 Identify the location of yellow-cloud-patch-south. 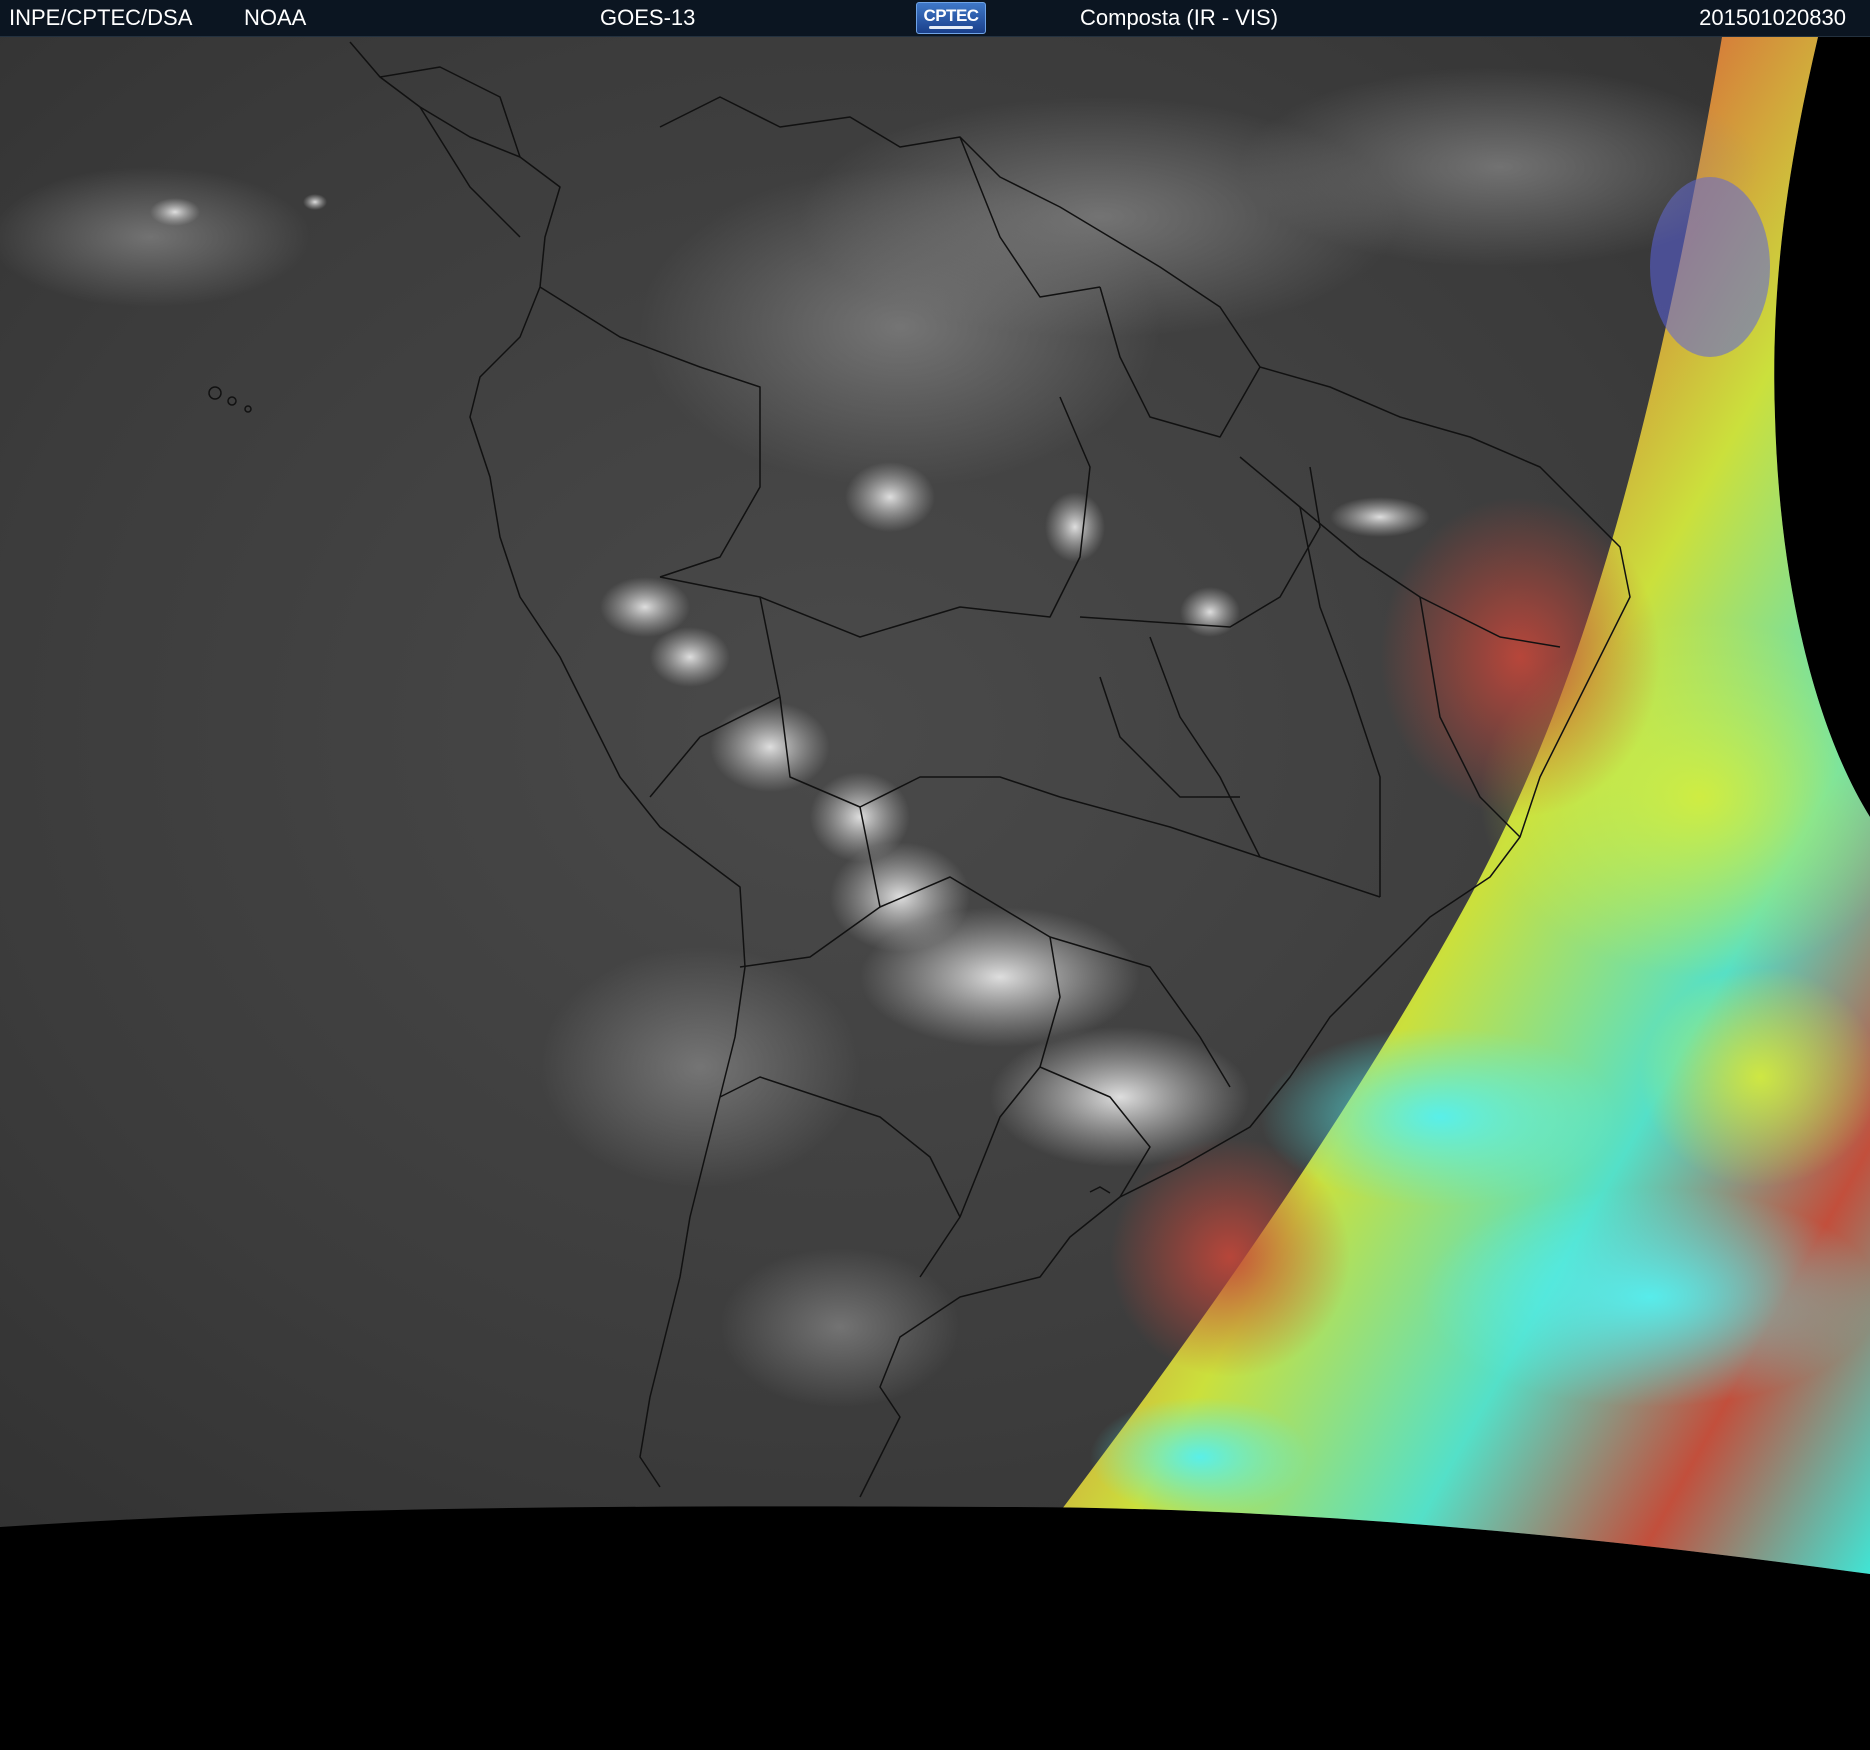
(1755, 1077).